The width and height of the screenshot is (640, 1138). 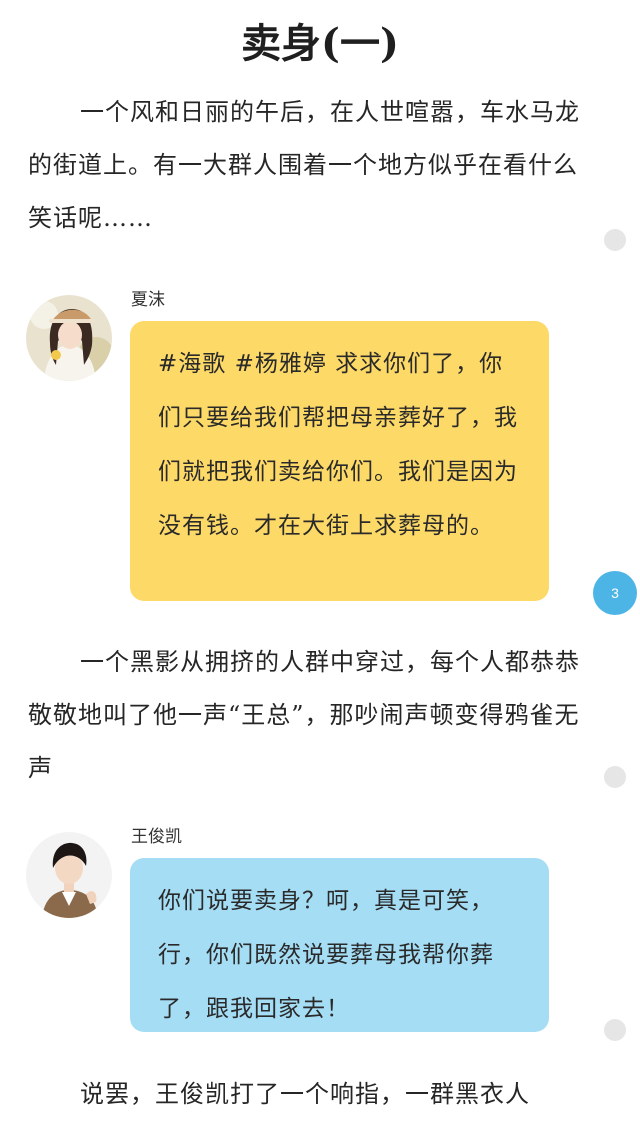 What do you see at coordinates (305, 1094) in the screenshot?
I see `narration-paragraph: 说罢，王俊凯打了一个响指，一群黑衣人` at bounding box center [305, 1094].